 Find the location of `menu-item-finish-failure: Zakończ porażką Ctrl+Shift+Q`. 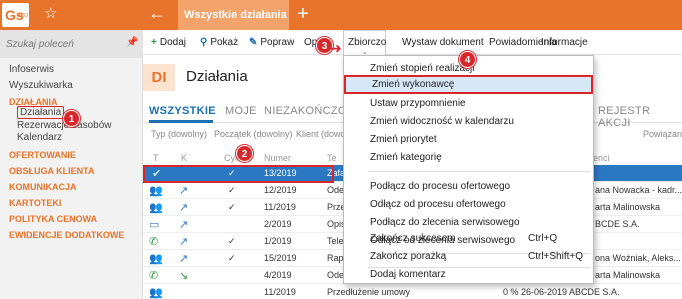

menu-item-finish-failure: Zakończ porażką Ctrl+Shift+Q is located at coordinates (468, 256).